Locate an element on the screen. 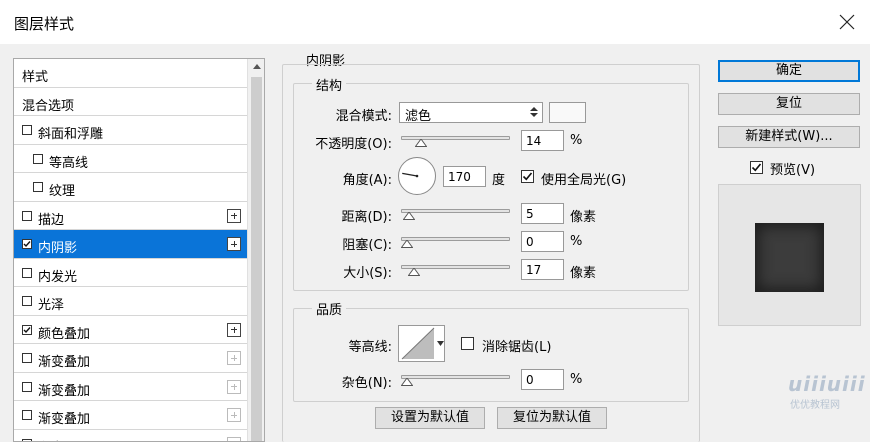 This screenshot has height=442, width=870. preview-thumbnail is located at coordinates (789, 255).